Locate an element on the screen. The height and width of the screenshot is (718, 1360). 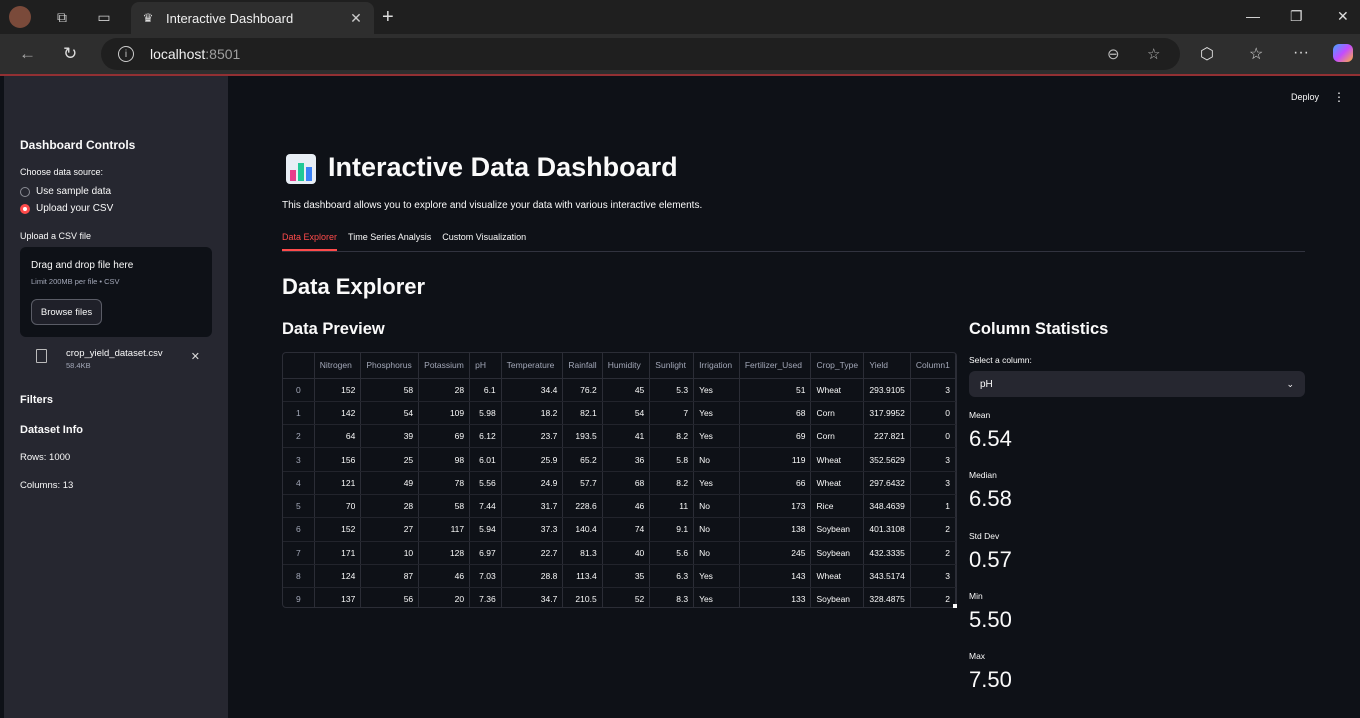
tab-time-series-analysis: Time Series Analysis is located at coordinates (389, 241).